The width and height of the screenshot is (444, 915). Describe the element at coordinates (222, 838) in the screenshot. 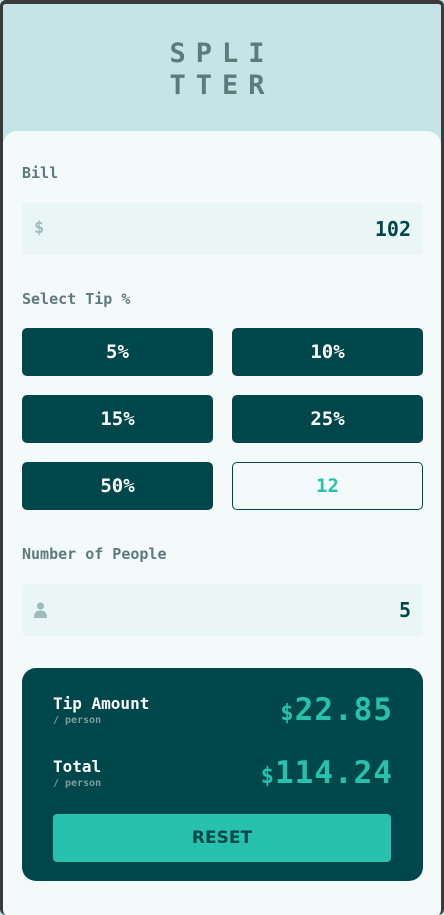

I see `reset-button: RESET` at that location.